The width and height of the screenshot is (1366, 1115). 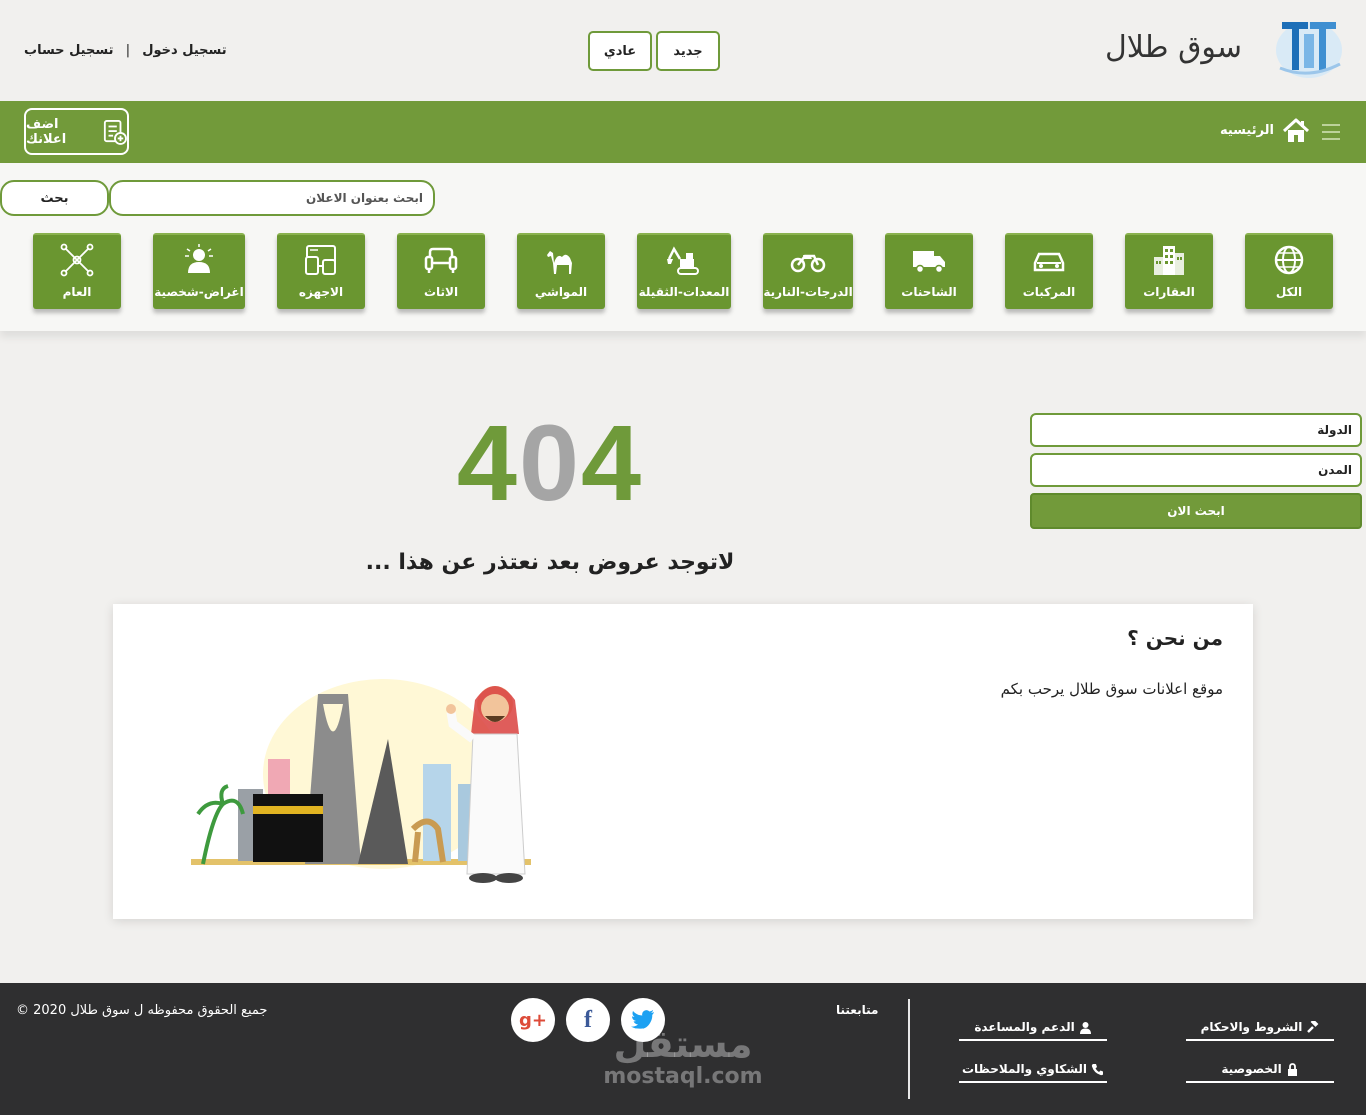 What do you see at coordinates (1111, 689) in the screenshot?
I see `about-text: موقع اعلانات سوق طلال يرحب بكم` at bounding box center [1111, 689].